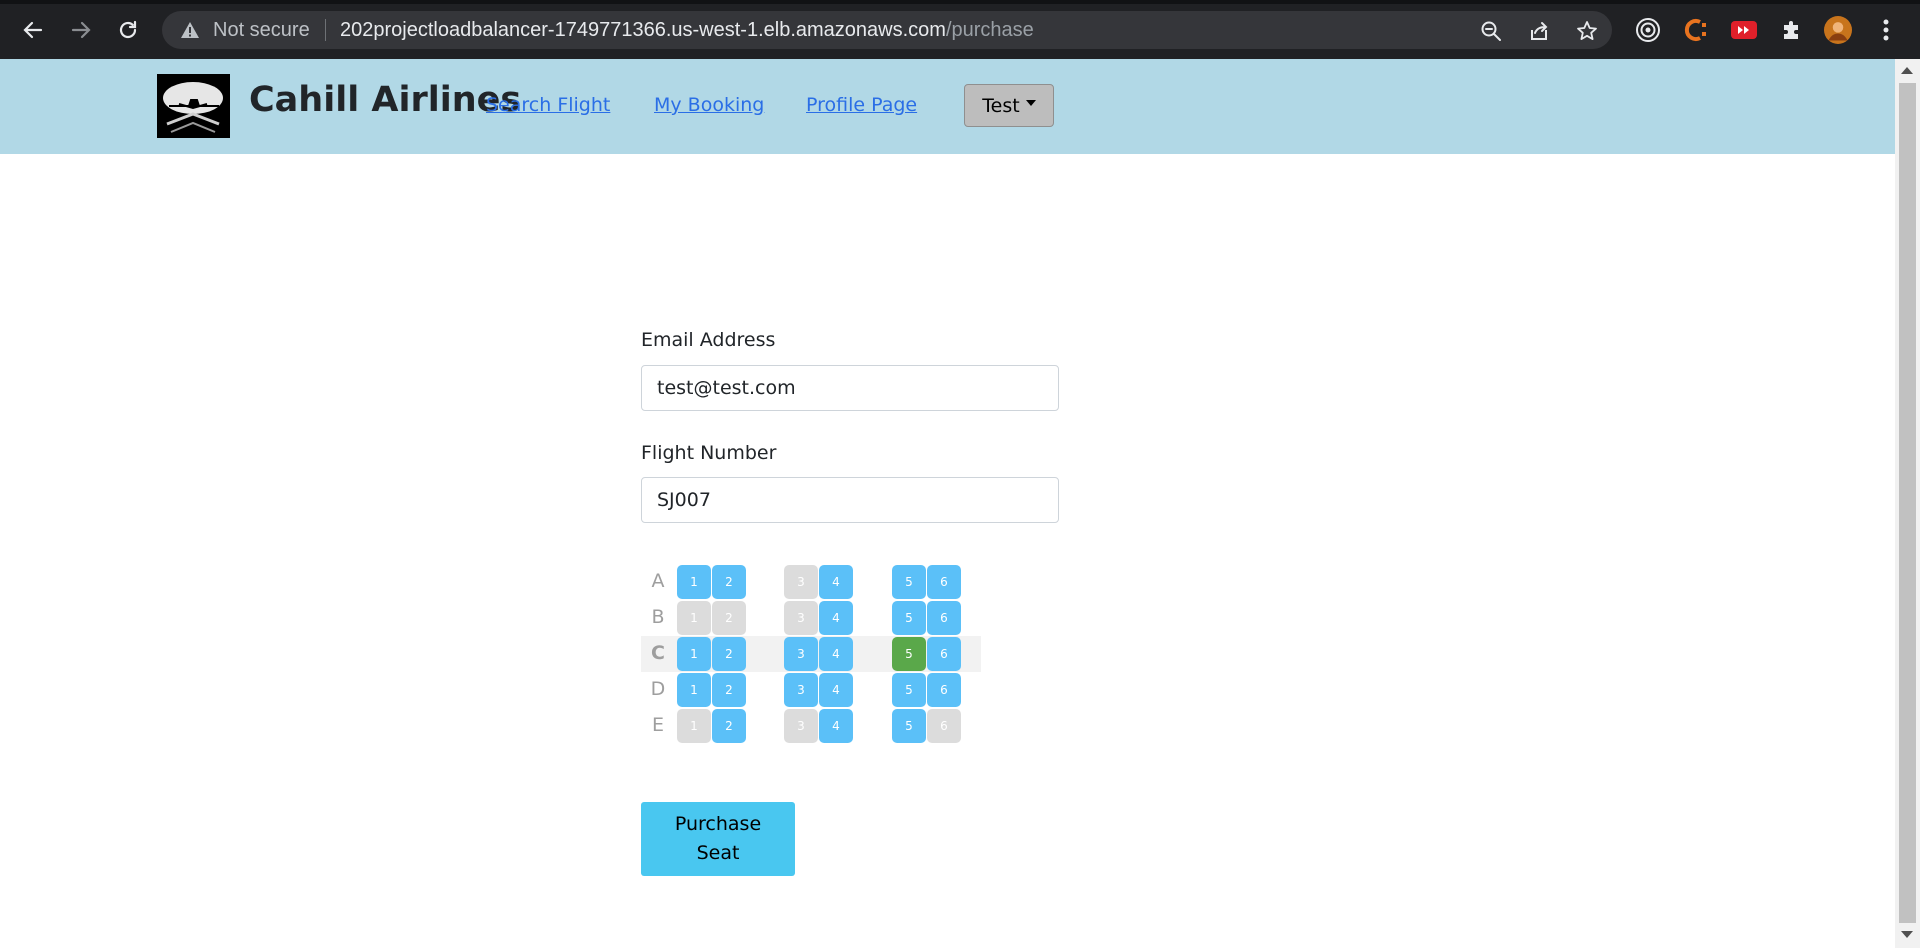 The width and height of the screenshot is (1920, 948). What do you see at coordinates (801, 726) in the screenshot?
I see `seat-e3: 3` at bounding box center [801, 726].